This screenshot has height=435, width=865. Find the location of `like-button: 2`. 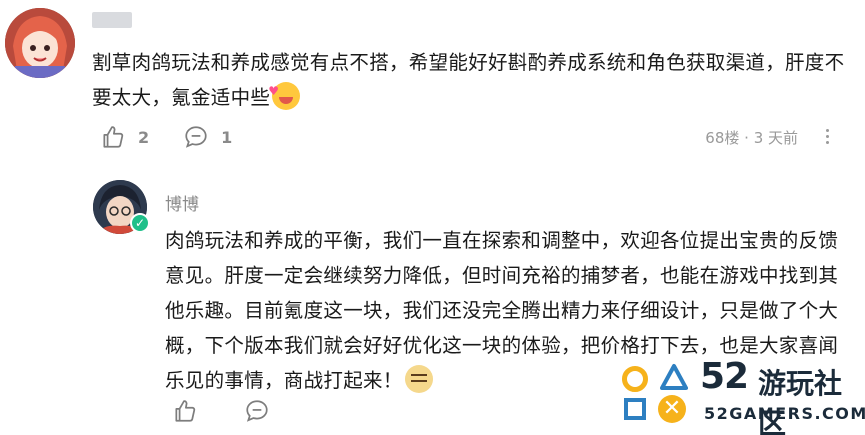

like-button: 2 is located at coordinates (124, 137).